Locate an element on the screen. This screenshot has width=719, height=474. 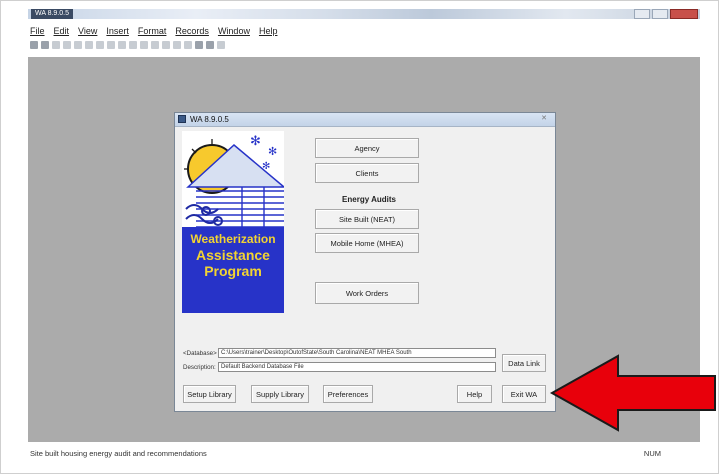
database-label: <Database> is located at coordinates (200, 353).